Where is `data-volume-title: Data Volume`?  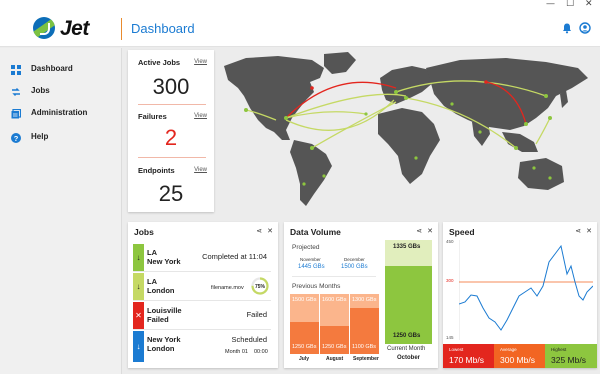 data-volume-title: Data Volume is located at coordinates (315, 232).